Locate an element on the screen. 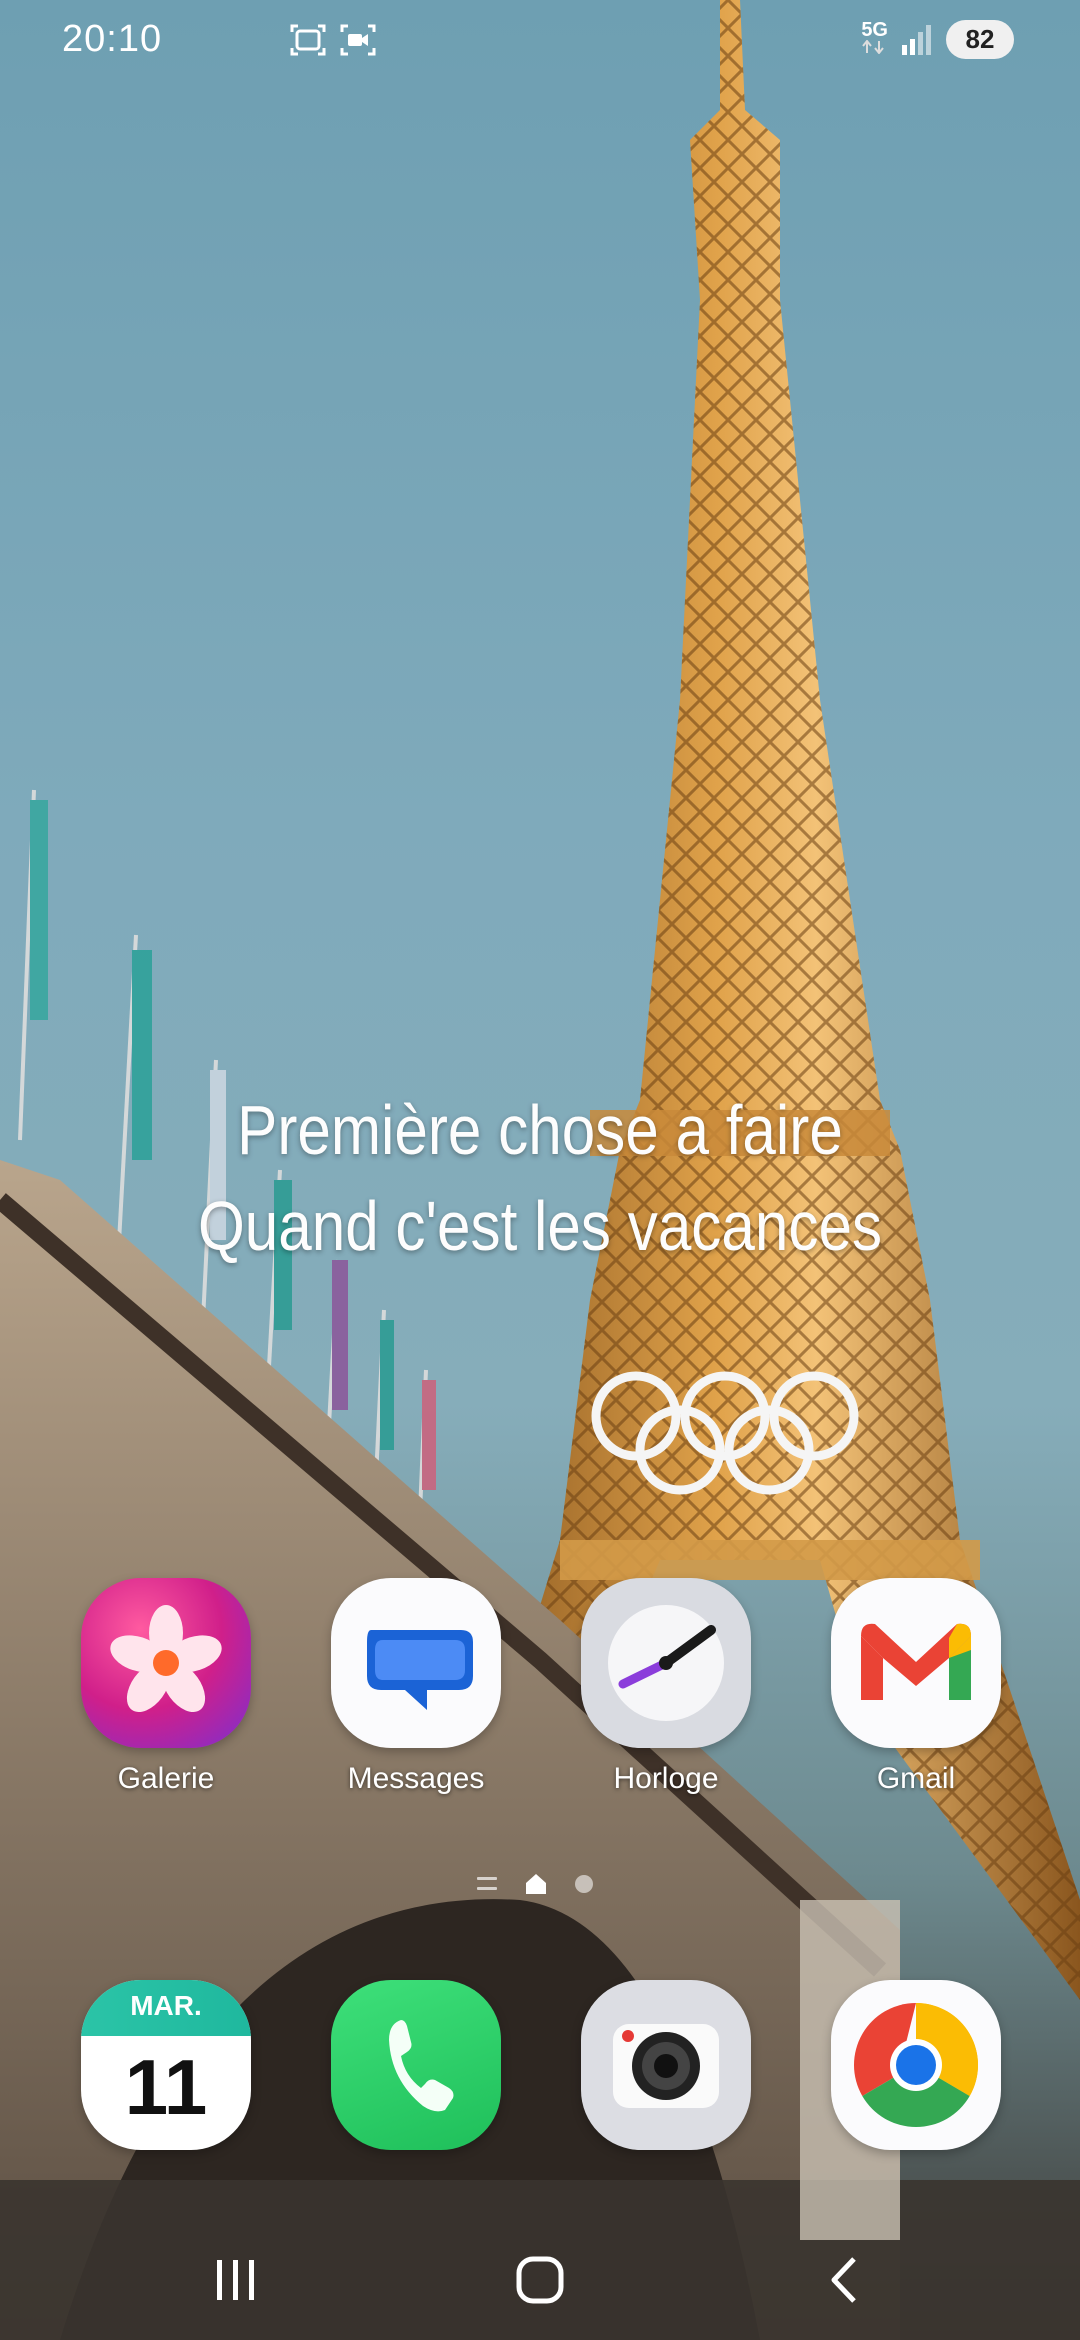 This screenshot has width=1080, height=2340. gallery-icon is located at coordinates (166, 1663).